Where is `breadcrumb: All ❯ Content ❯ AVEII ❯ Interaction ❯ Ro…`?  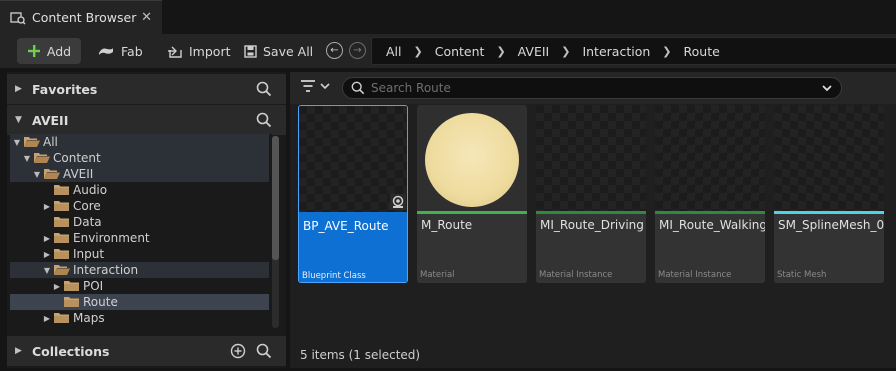
breadcrumb: All ❯ Content ❯ AVEII ❯ Interaction ❯ Ro… is located at coordinates (633, 51).